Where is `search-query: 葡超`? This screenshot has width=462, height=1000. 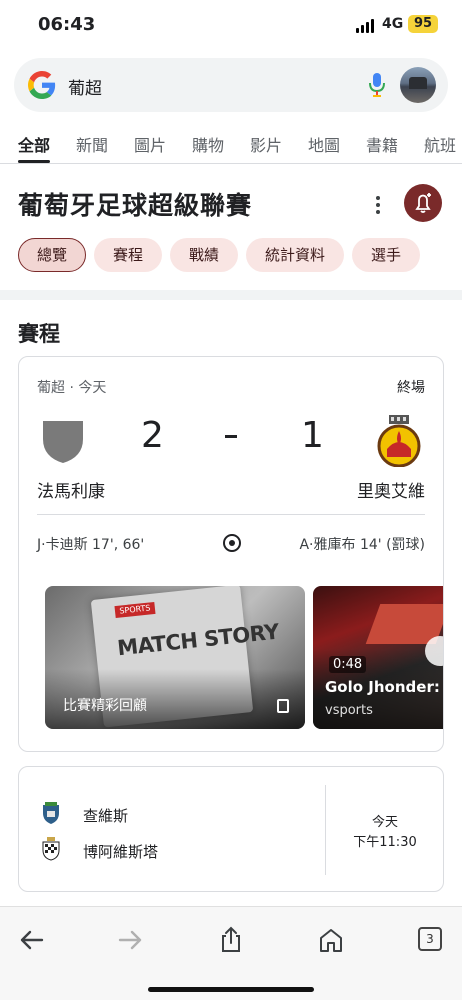
search-query: 葡超 is located at coordinates (85, 86).